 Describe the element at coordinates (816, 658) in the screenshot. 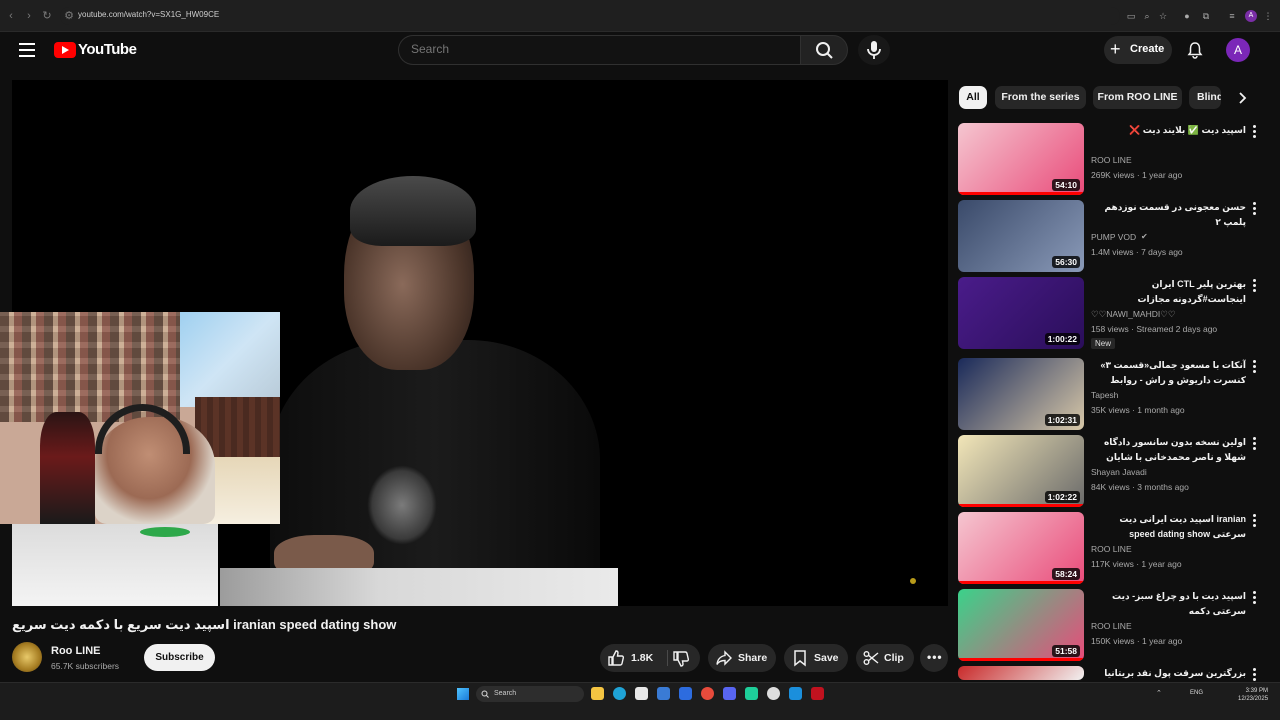

I see `save-button: Save` at that location.